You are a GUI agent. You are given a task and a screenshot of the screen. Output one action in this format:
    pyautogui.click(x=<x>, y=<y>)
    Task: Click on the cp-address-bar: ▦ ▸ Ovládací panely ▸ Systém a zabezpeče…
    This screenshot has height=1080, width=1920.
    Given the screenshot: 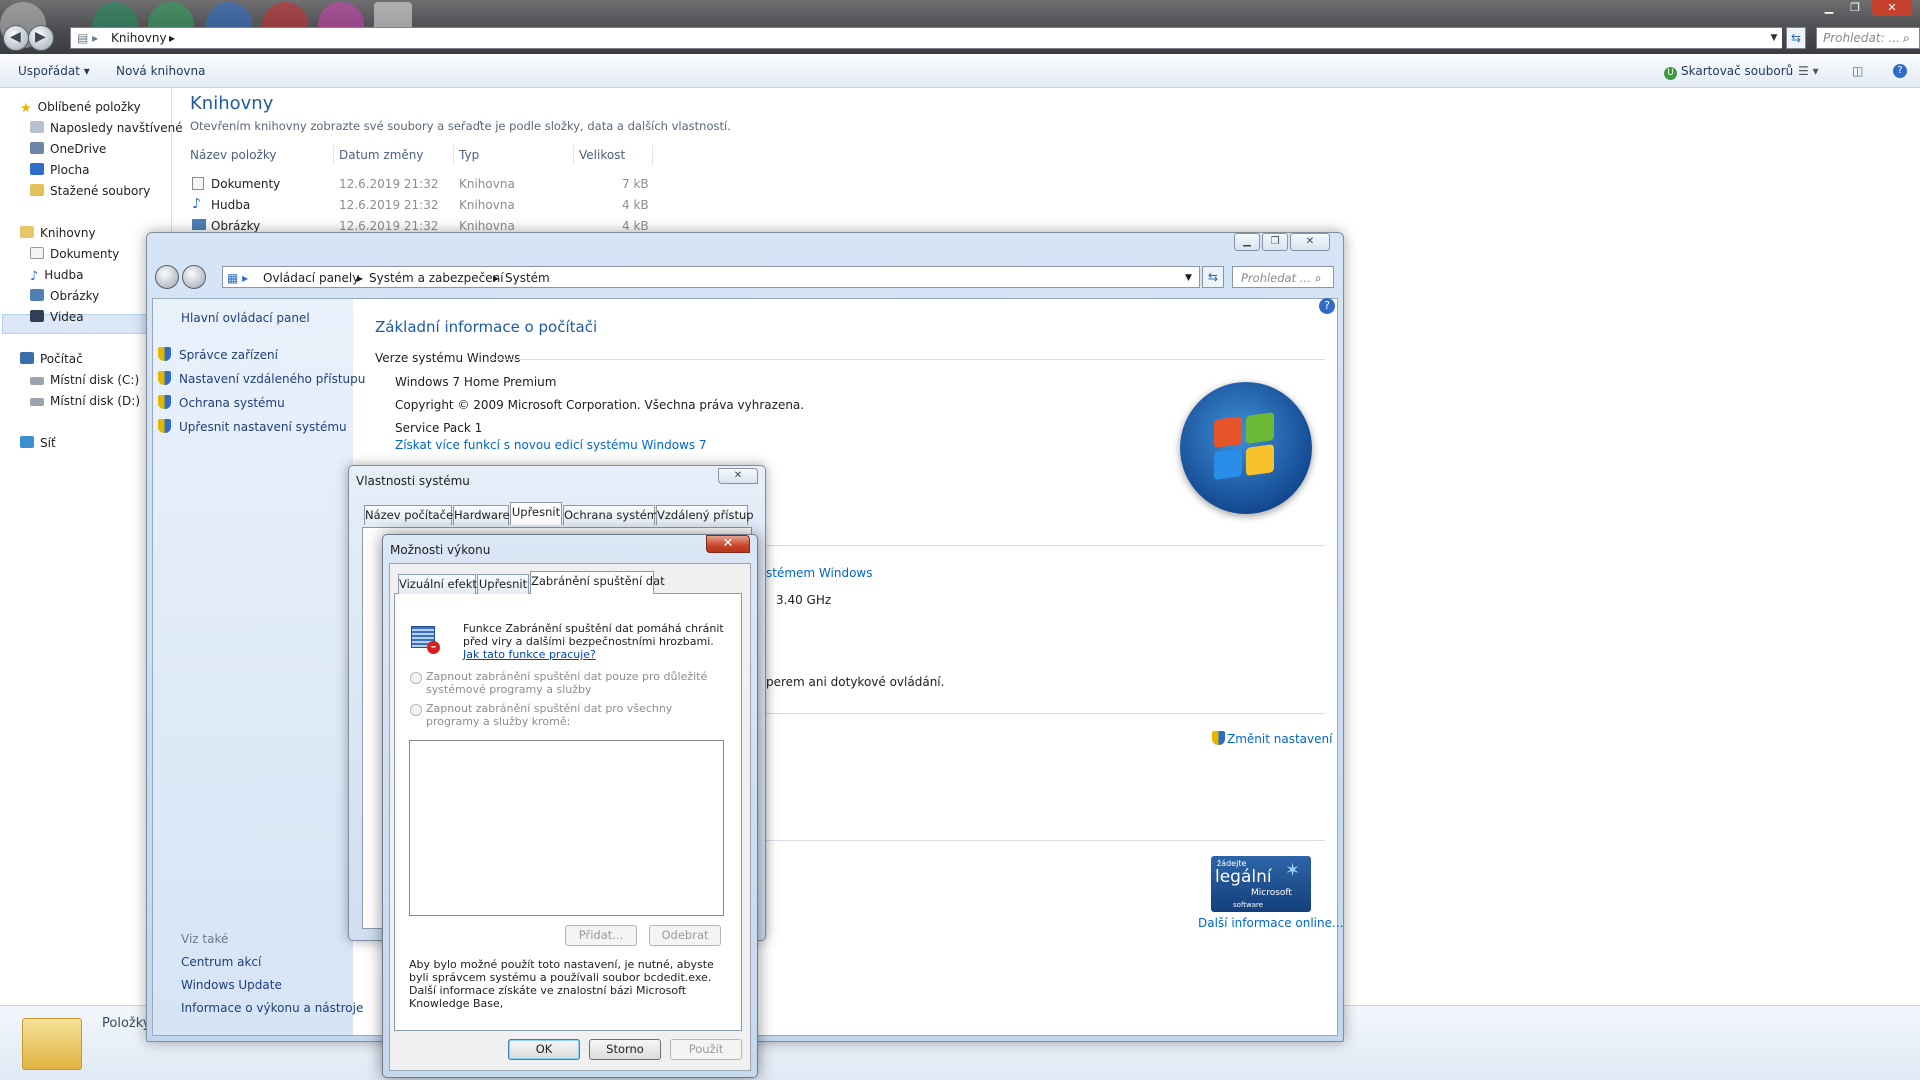 What is the action you would take?
    pyautogui.click(x=711, y=277)
    